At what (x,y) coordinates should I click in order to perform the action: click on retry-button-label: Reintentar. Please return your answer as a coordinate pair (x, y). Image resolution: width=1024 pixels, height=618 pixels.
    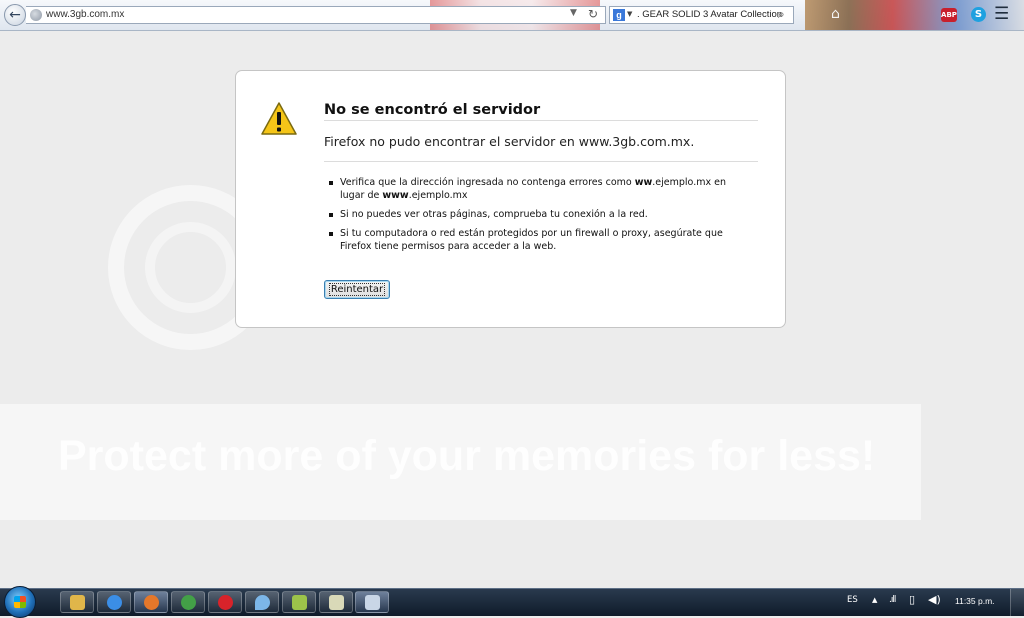
    Looking at the image, I should click on (357, 289).